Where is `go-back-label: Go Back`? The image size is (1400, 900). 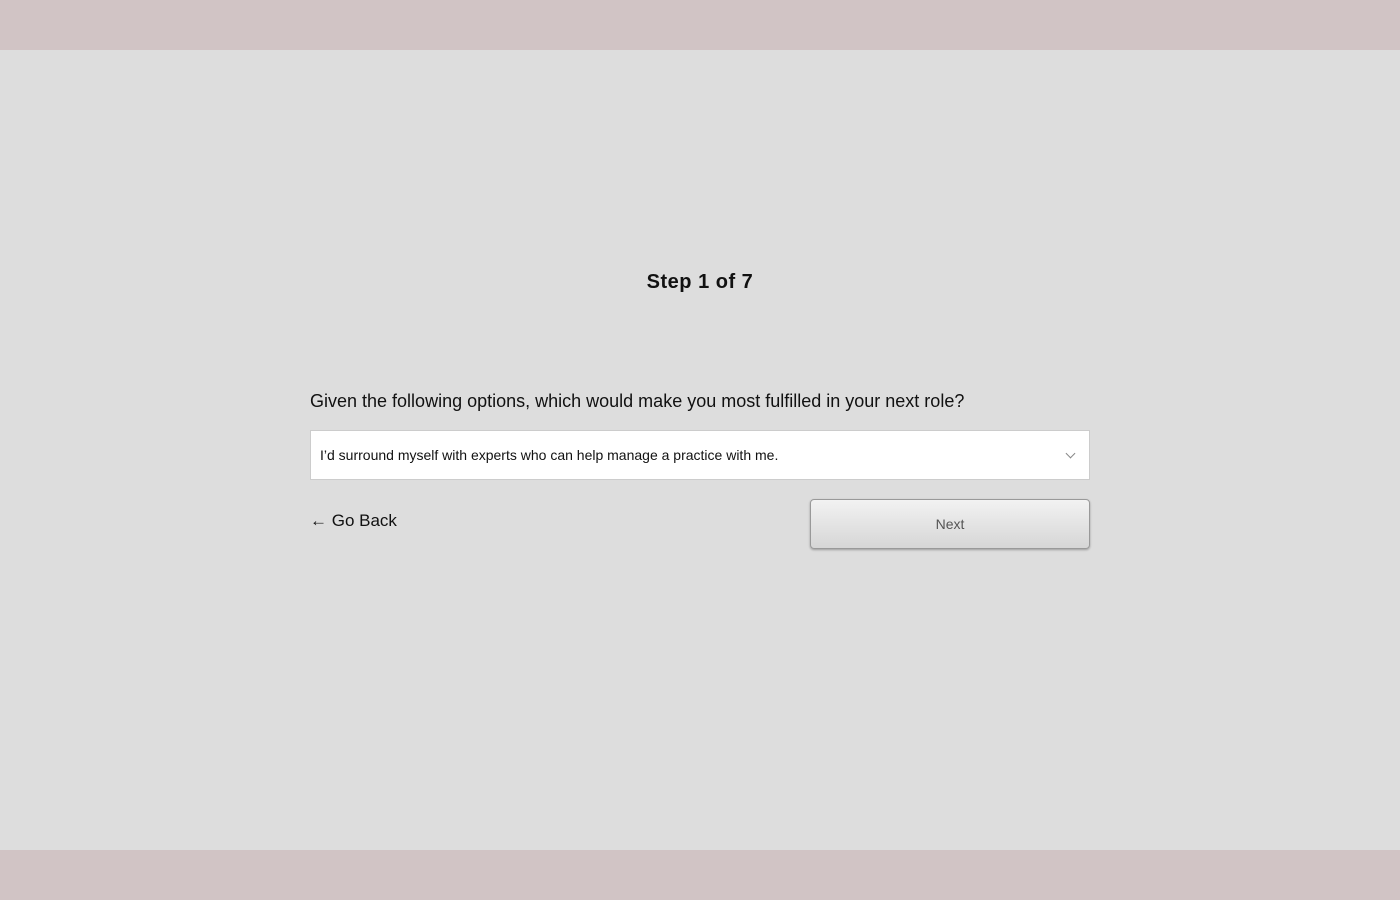
go-back-label: Go Back is located at coordinates (364, 520).